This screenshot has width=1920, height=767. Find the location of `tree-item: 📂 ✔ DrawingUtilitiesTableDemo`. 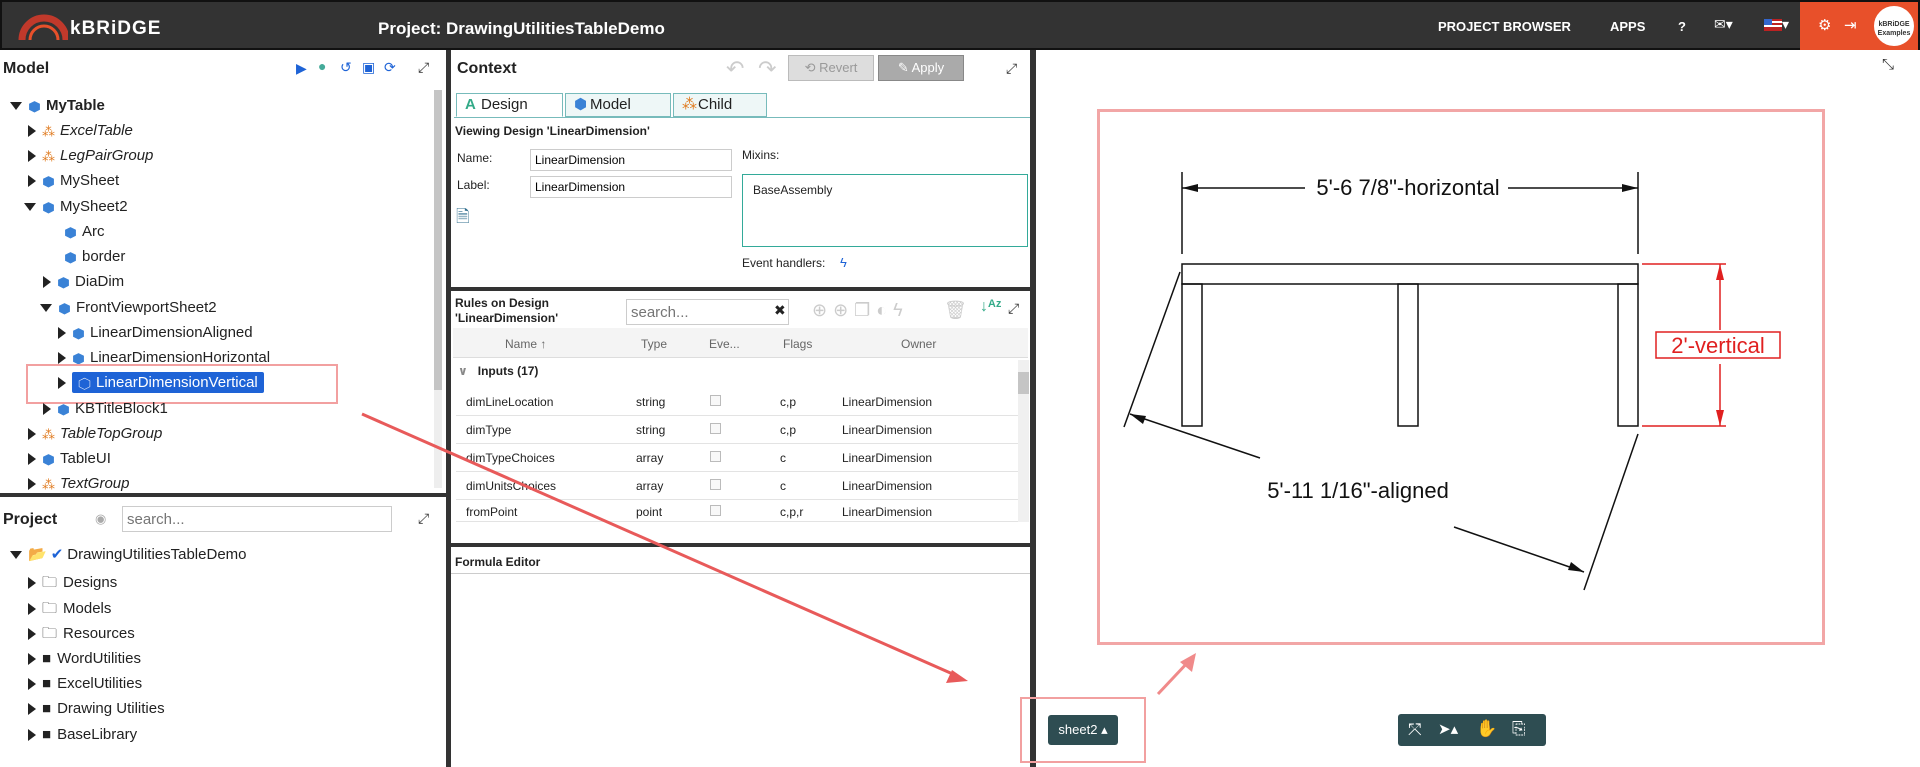

tree-item: 📂 ✔ DrawingUtilitiesTableDemo is located at coordinates (128, 555).